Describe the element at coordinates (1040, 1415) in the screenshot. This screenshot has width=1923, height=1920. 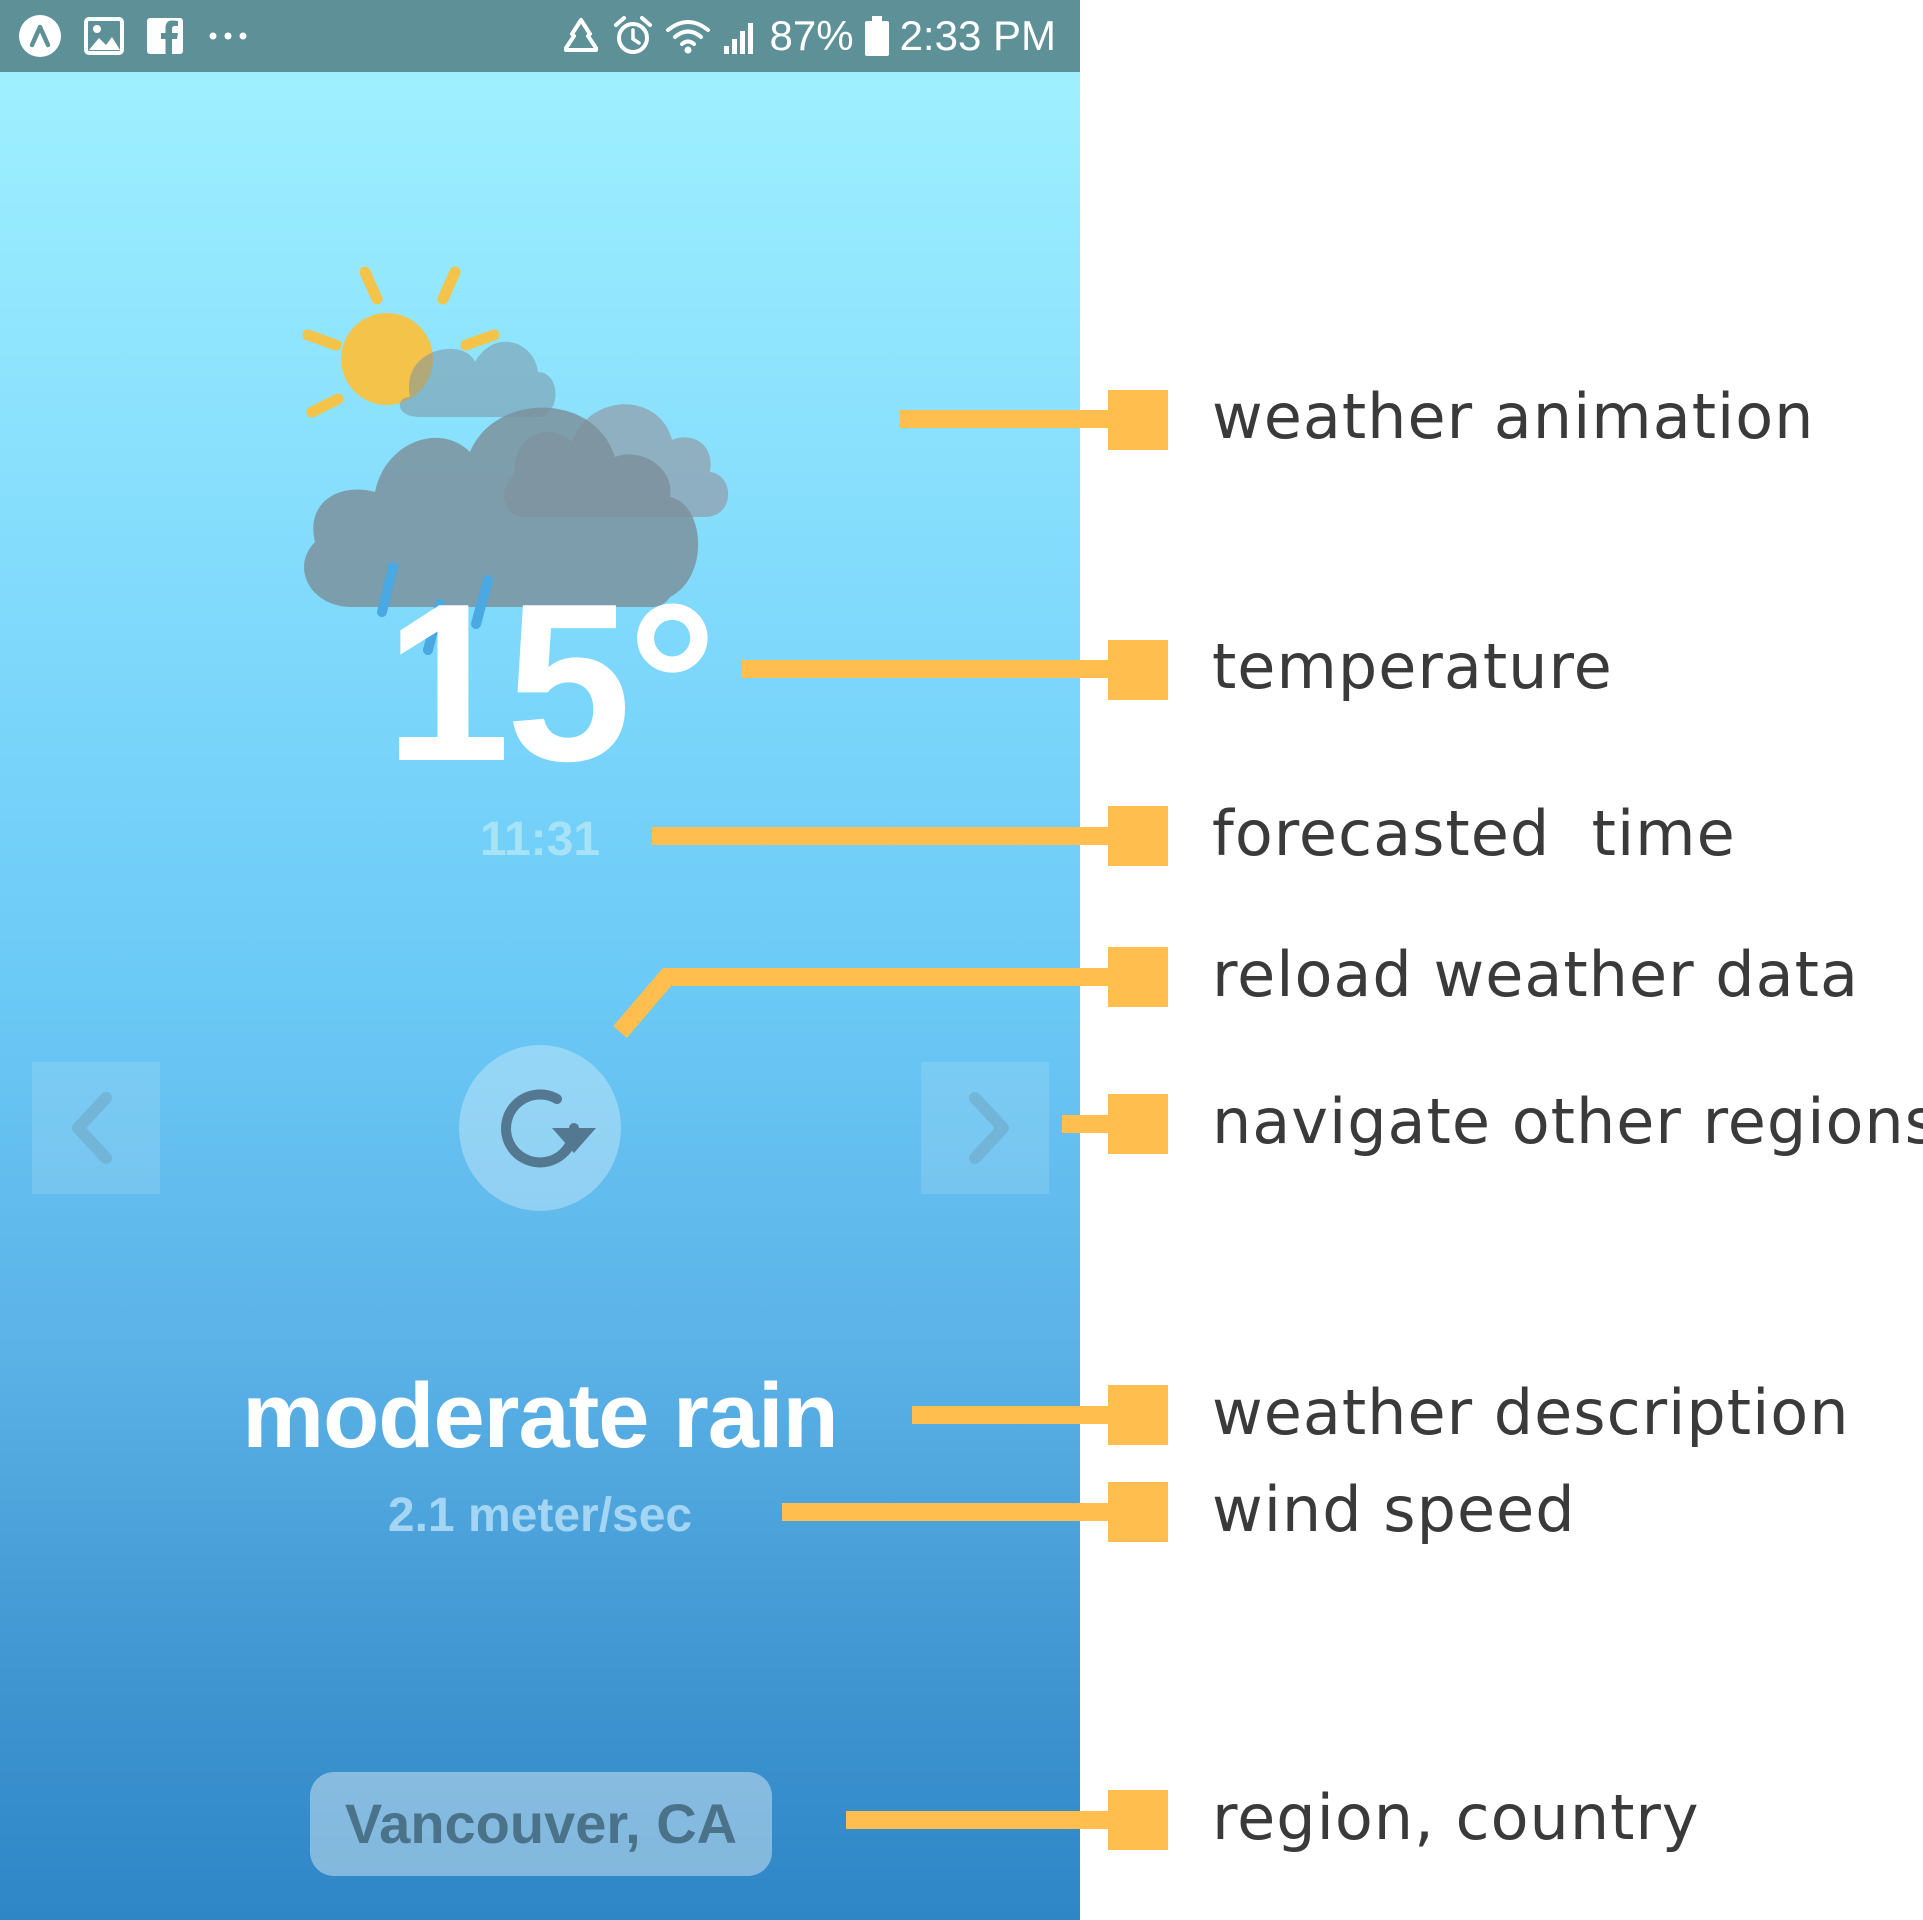
I see `callout-description` at that location.